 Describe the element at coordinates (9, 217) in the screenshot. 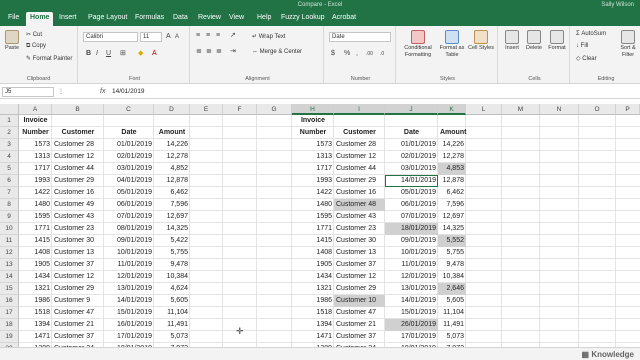

I see `row-header: 9` at that location.